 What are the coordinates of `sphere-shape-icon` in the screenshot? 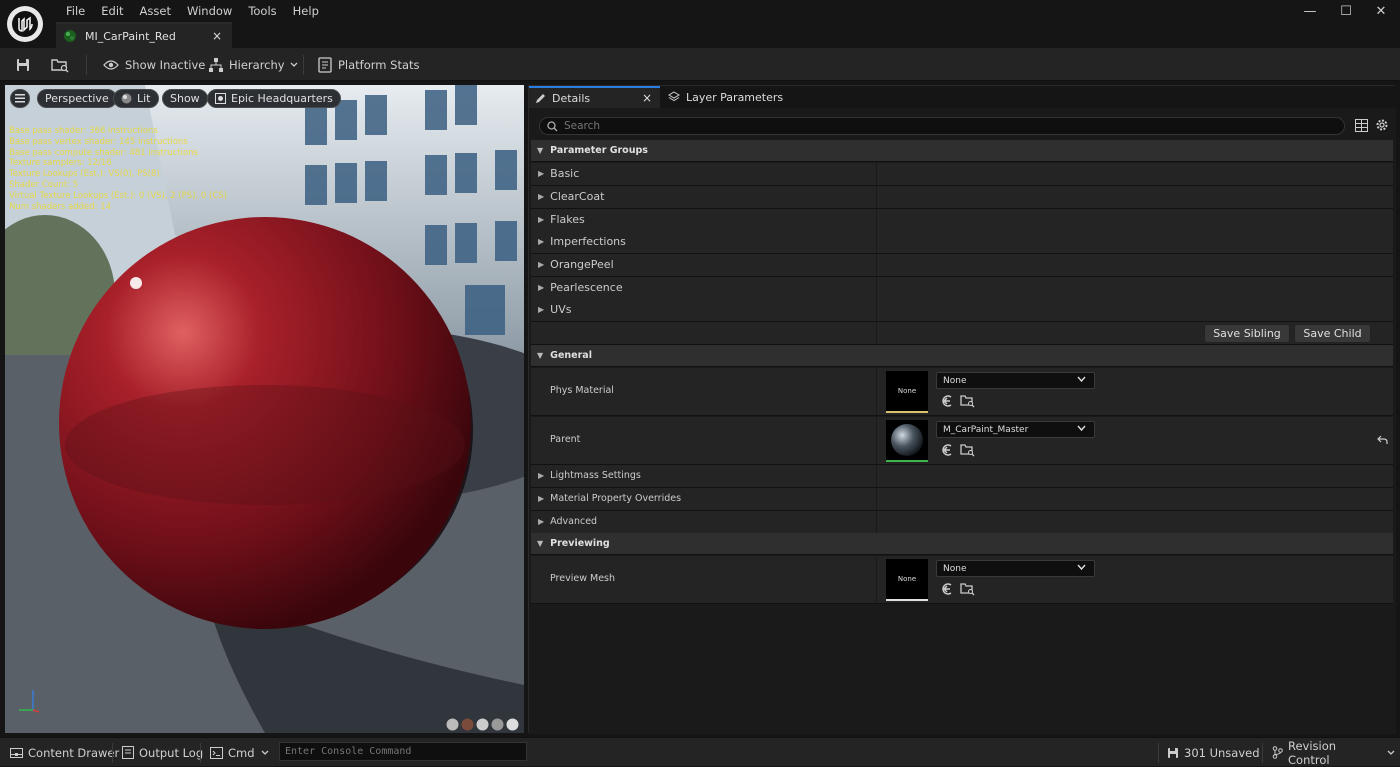 It's located at (467, 725).